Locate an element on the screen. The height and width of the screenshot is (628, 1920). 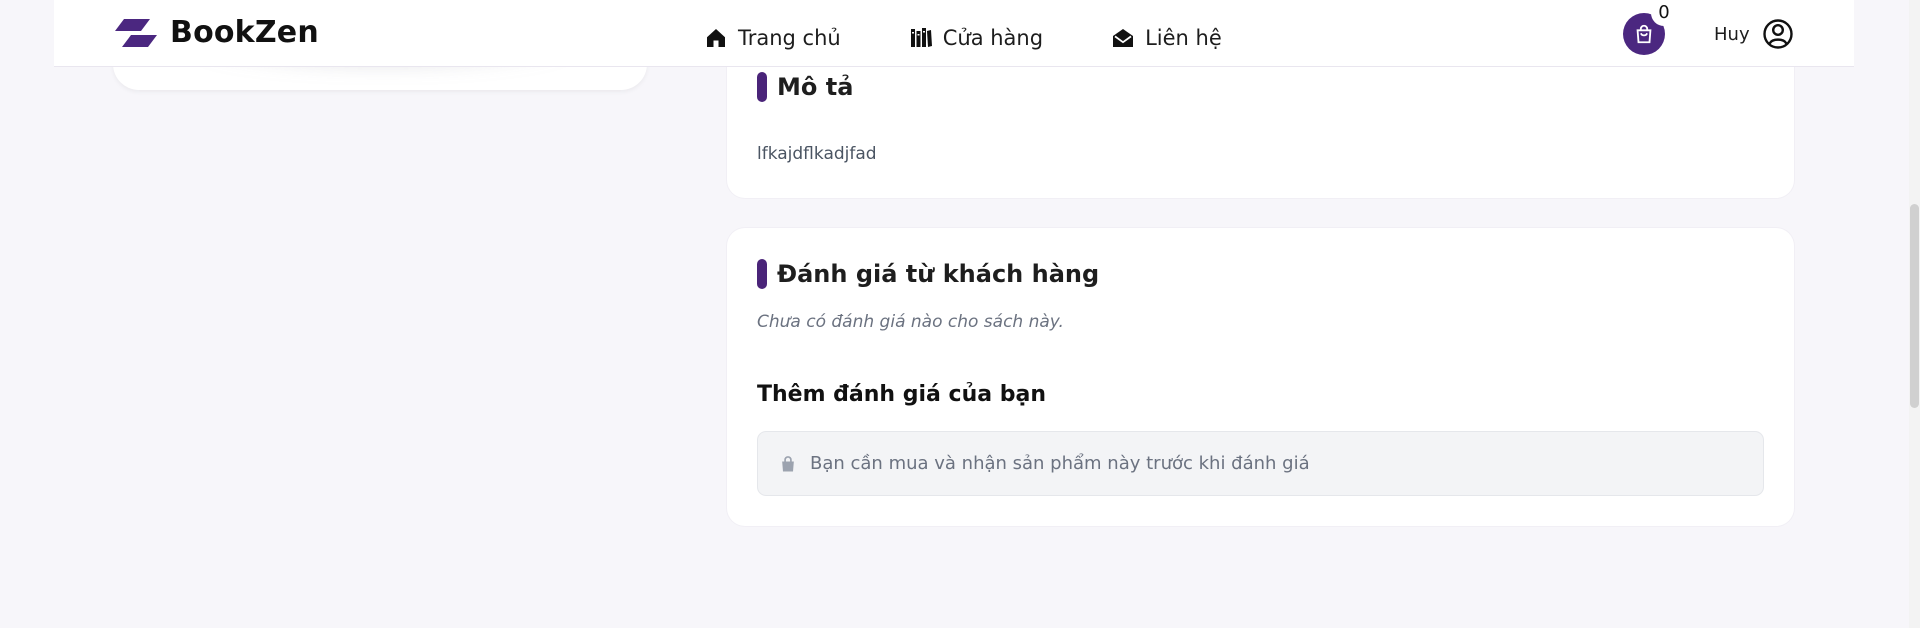
bookzen-logo-icon is located at coordinates (136, 33).